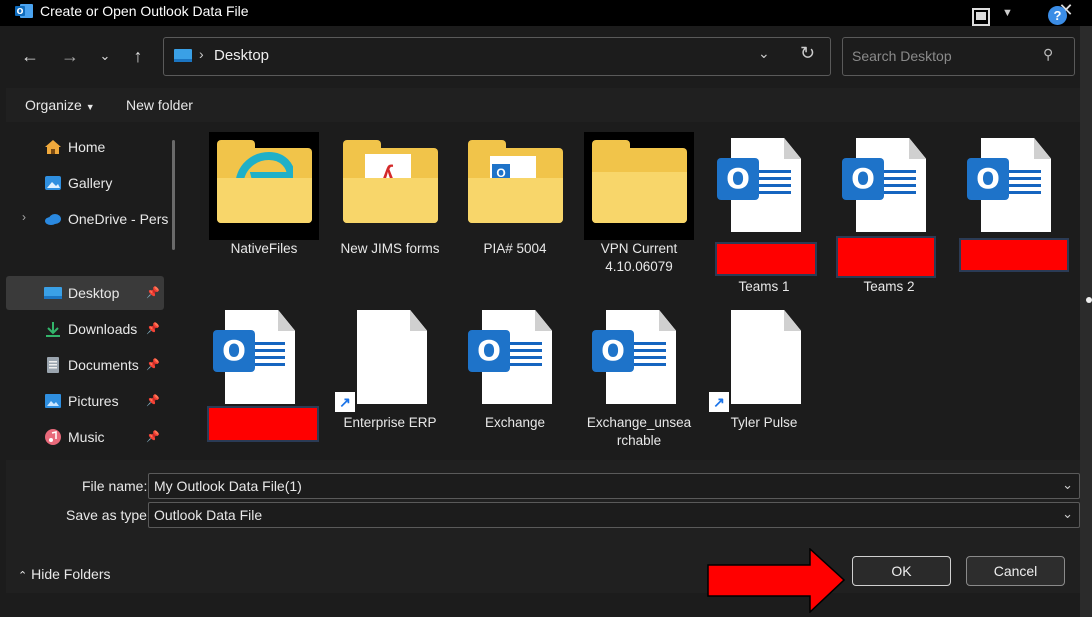 Image resolution: width=1092 pixels, height=617 pixels. What do you see at coordinates (390, 248) in the screenshot?
I see `file-name: New JIMS forms` at bounding box center [390, 248].